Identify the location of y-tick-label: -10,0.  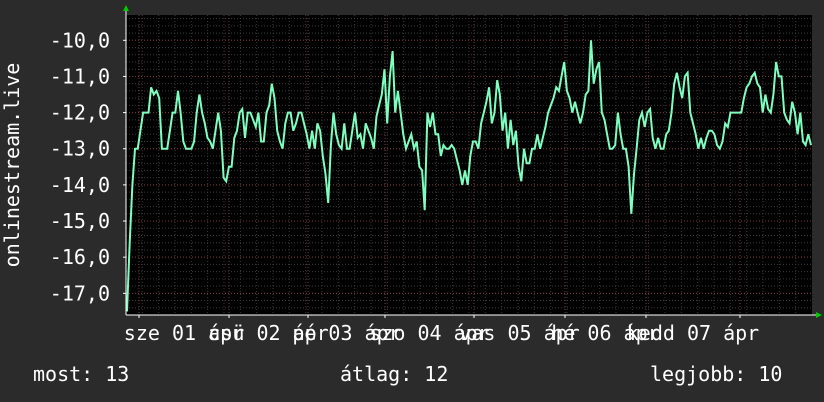
(80, 40).